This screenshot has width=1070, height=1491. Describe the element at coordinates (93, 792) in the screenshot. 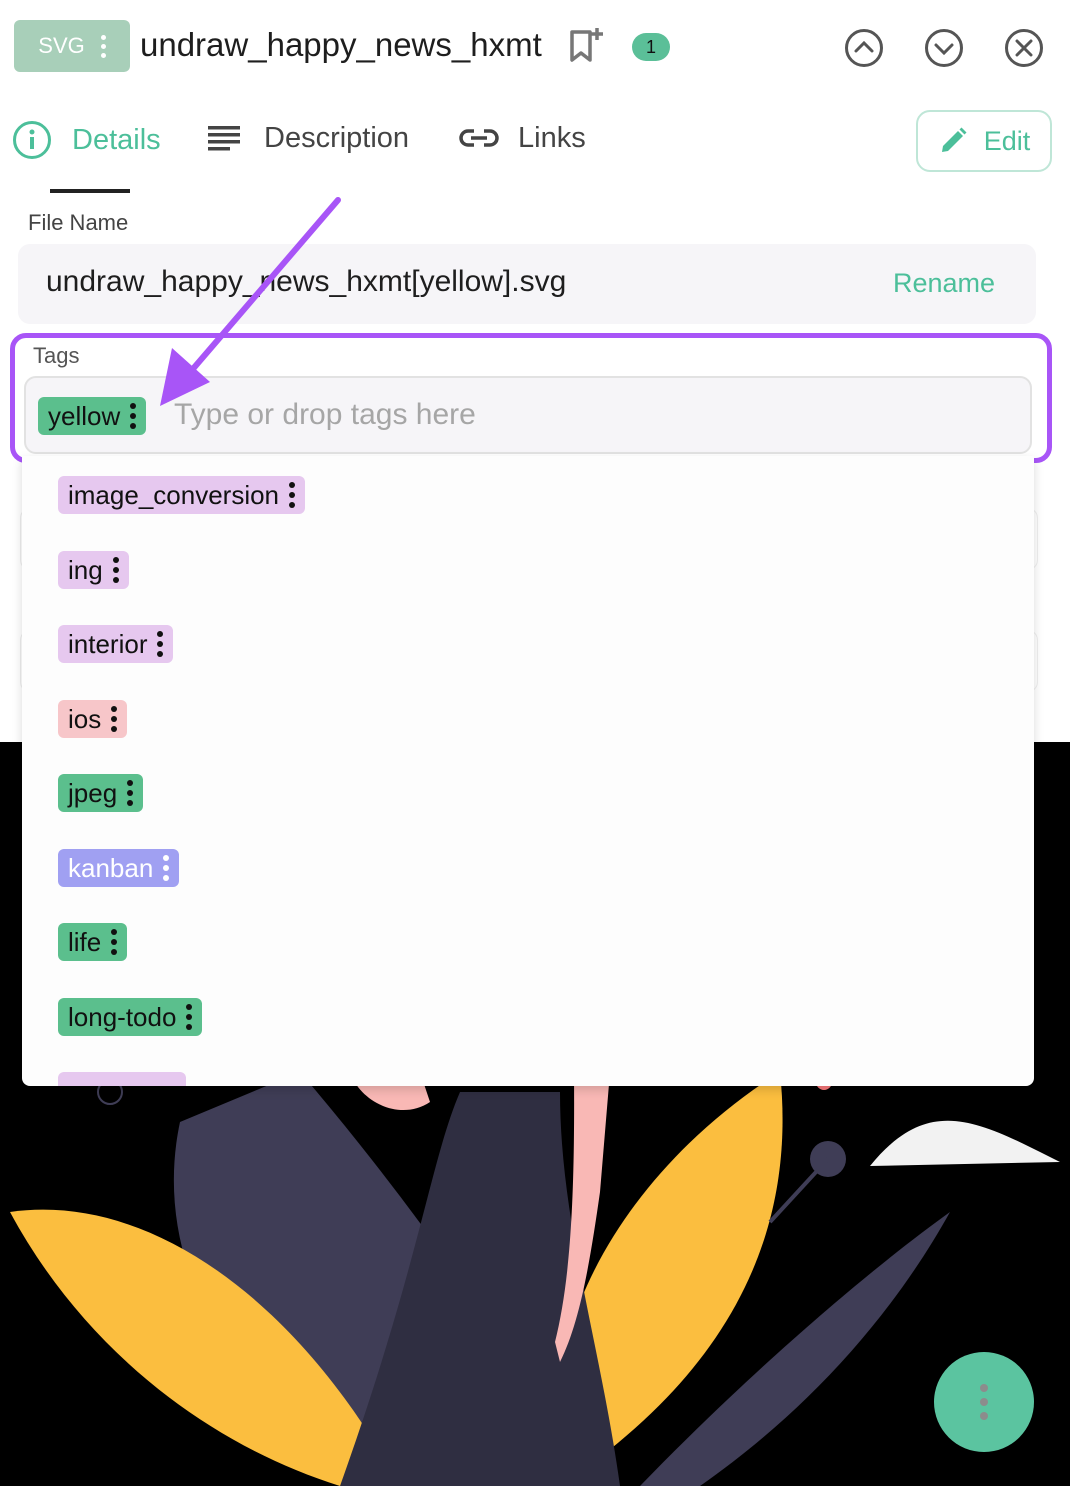

I see `suggestion-label: jpeg` at that location.